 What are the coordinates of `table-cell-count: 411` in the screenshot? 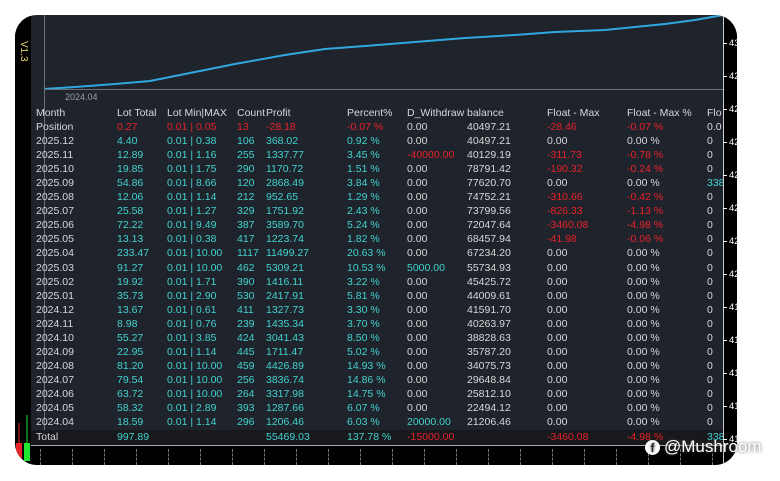 It's located at (245, 309).